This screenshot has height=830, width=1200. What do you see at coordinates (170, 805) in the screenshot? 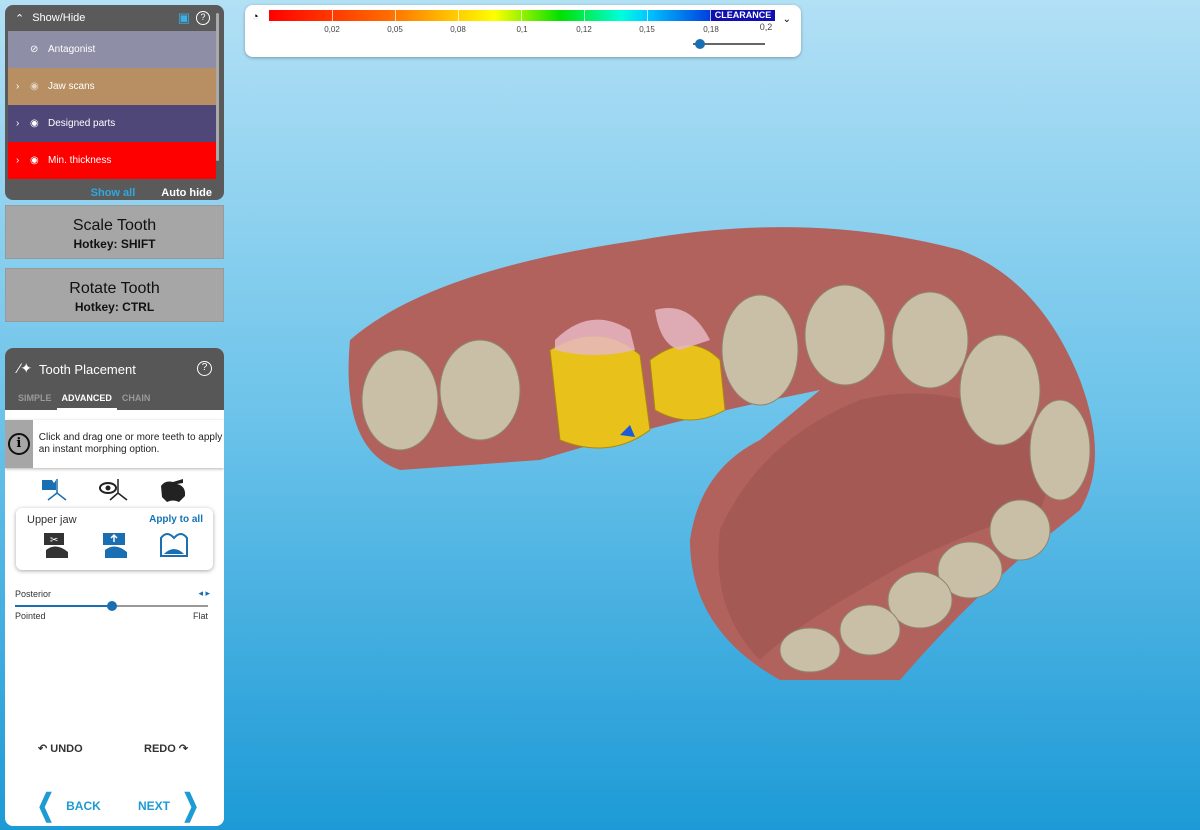
I see `next-button: NEXT ❯` at bounding box center [170, 805].